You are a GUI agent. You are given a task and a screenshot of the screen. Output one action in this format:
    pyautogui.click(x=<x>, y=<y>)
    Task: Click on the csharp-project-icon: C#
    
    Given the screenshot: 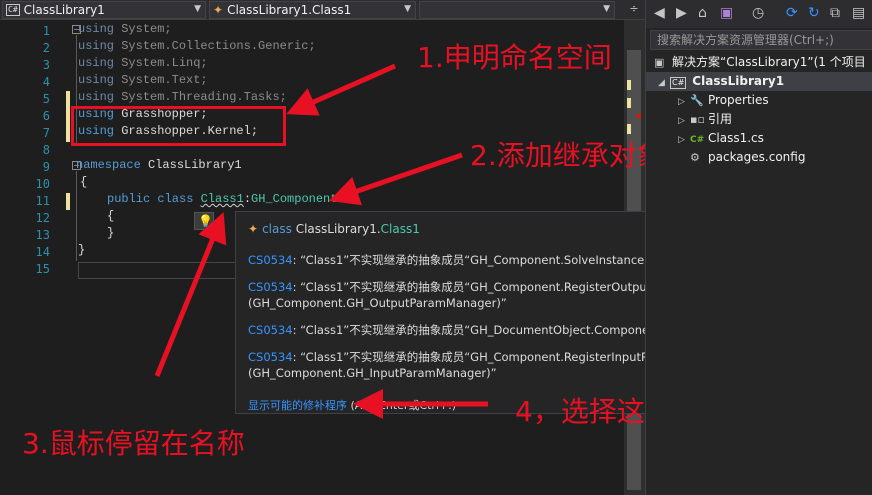 What is the action you would take?
    pyautogui.click(x=678, y=83)
    